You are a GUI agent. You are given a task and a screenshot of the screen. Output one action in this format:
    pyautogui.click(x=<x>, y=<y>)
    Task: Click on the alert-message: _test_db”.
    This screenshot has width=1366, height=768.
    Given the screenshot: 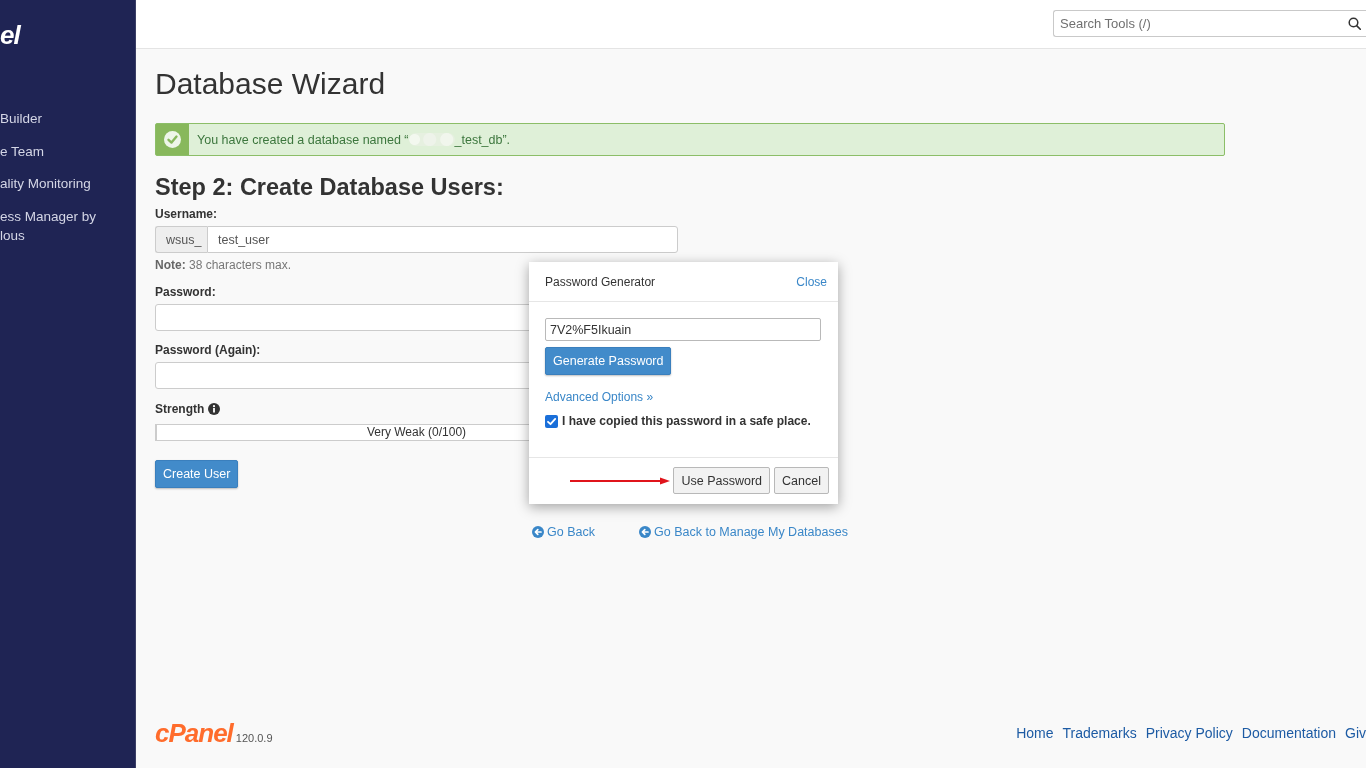 What is the action you would take?
    pyautogui.click(x=482, y=139)
    